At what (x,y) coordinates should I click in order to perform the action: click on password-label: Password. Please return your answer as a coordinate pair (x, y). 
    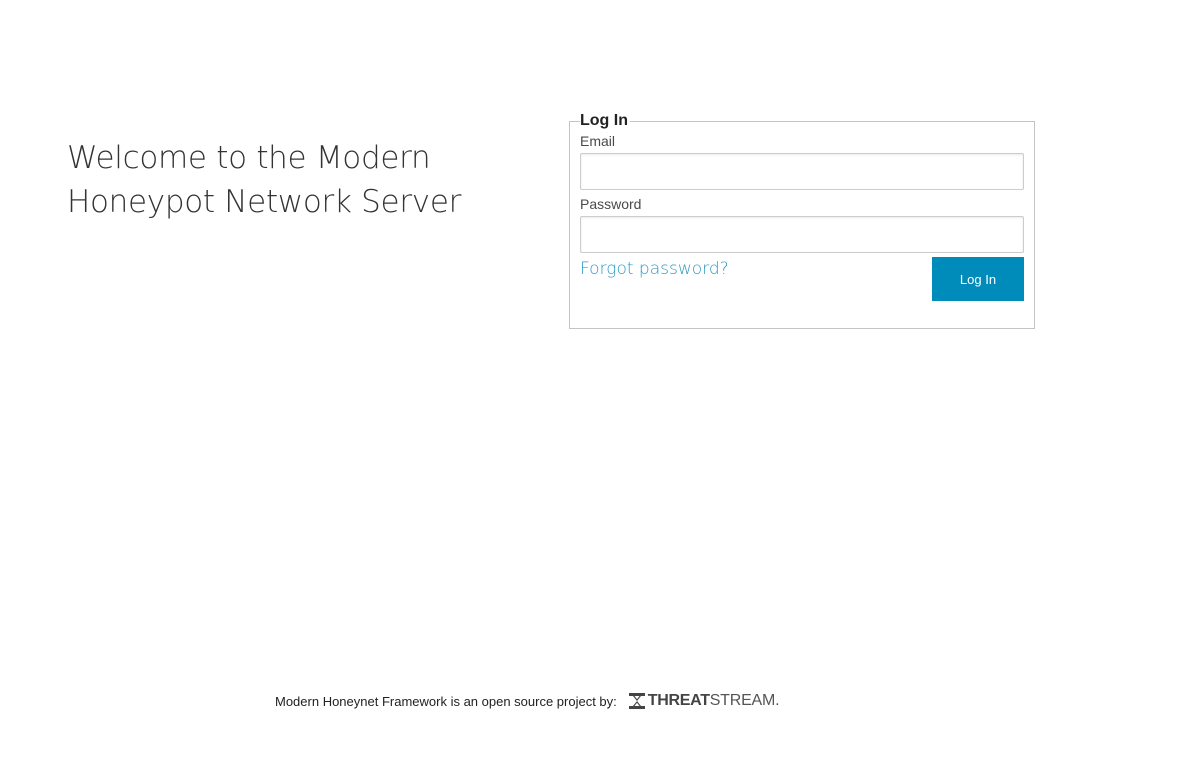
    Looking at the image, I should click on (611, 204).